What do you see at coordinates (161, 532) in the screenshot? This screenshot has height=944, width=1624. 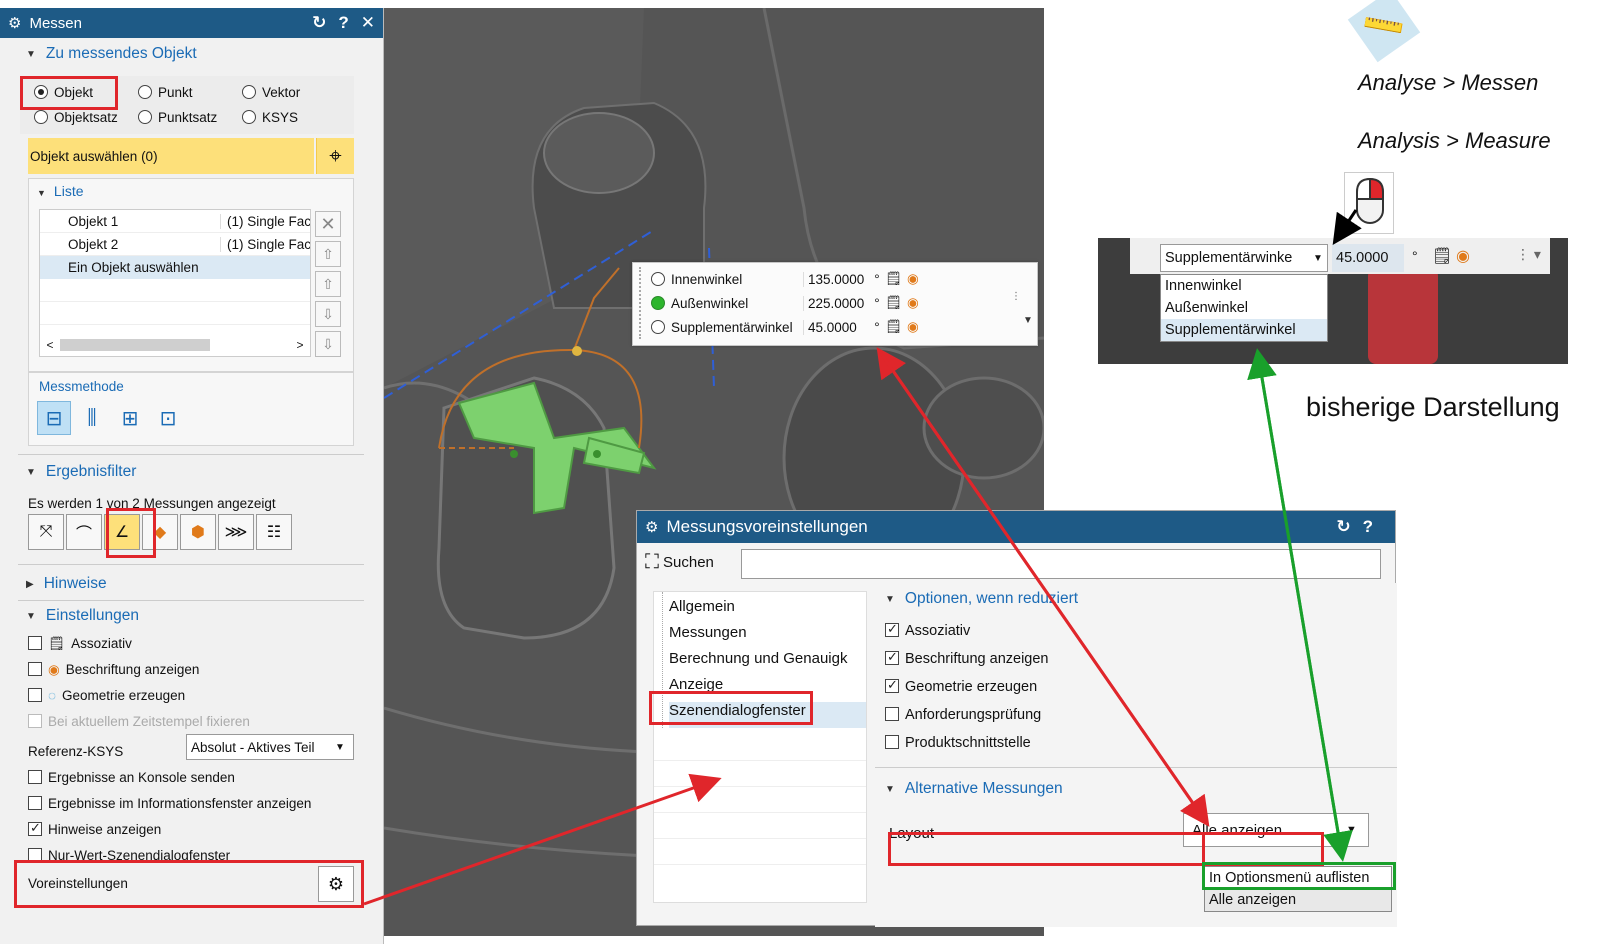 I see `filter-buttons: ⤧ ⌒ ∠ ◆ ⬢ ⋙ ☷` at bounding box center [161, 532].